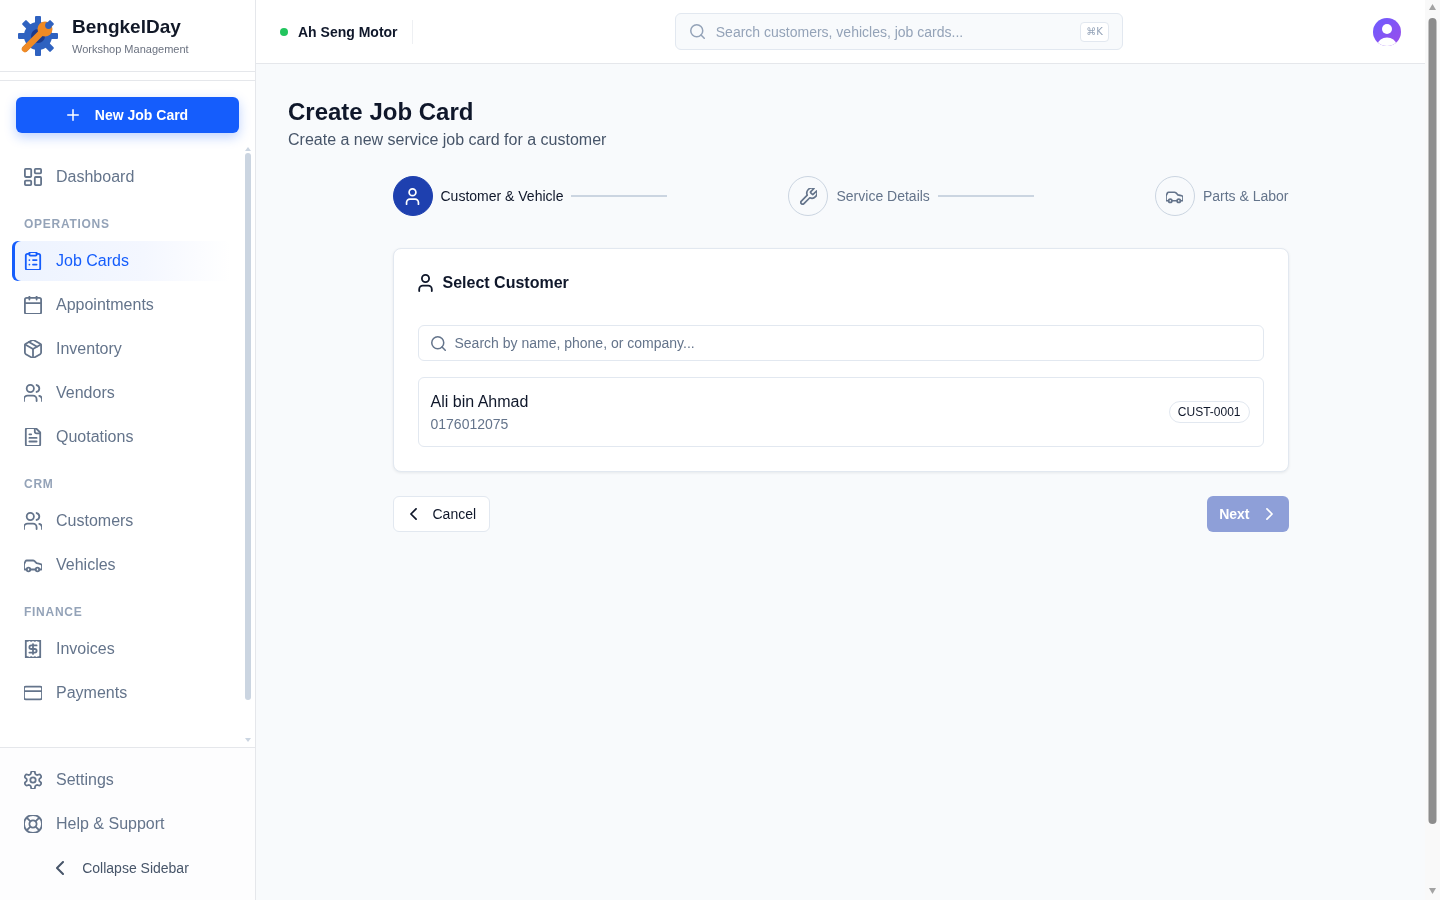 This screenshot has height=900, width=1440. Describe the element at coordinates (121, 393) in the screenshot. I see `sidebar-item: Vendors` at that location.